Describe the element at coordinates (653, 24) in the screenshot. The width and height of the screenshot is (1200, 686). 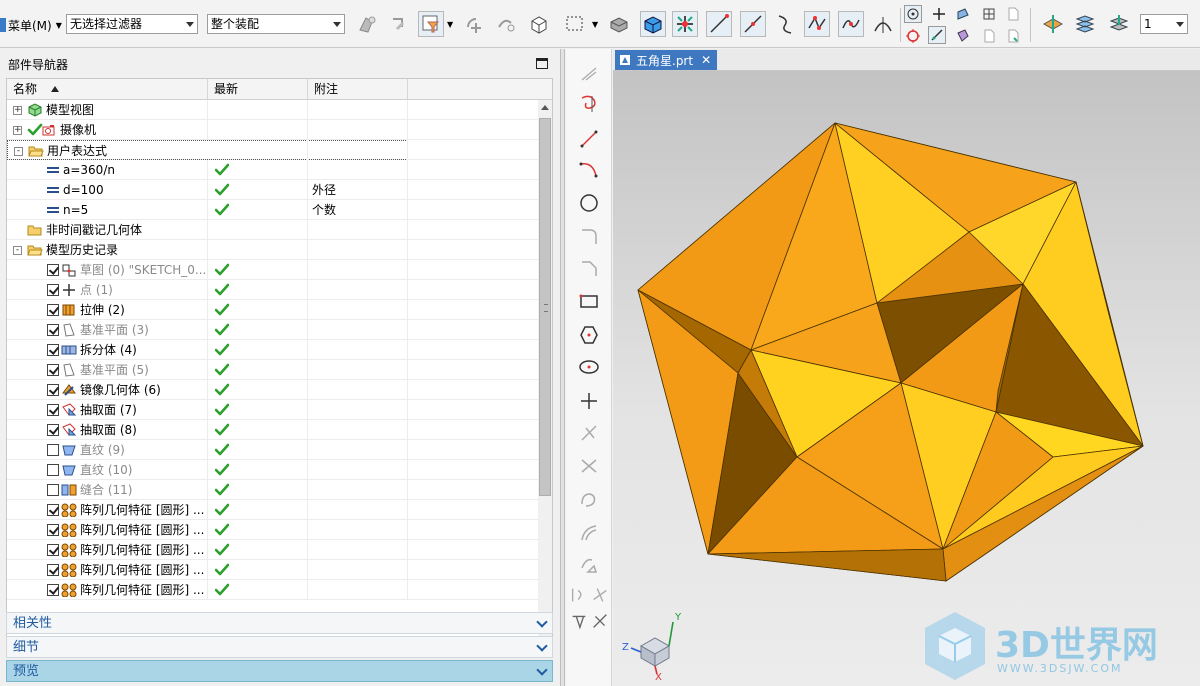
I see `shaded-with-edges-icon` at that location.